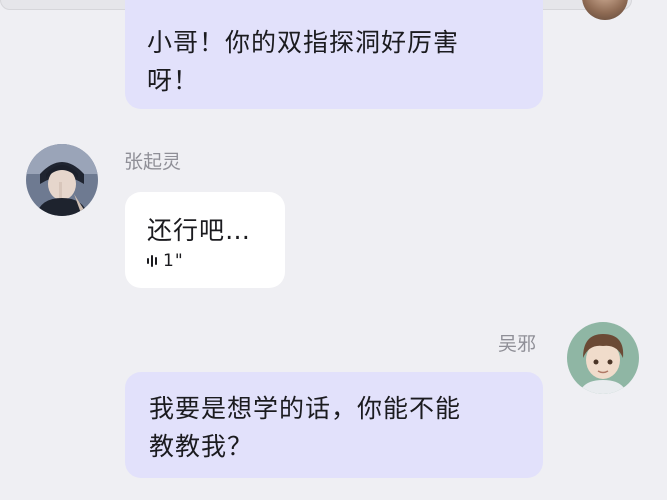 The height and width of the screenshot is (500, 667). Describe the element at coordinates (153, 162) in the screenshot. I see `sender-name: 张起灵` at that location.